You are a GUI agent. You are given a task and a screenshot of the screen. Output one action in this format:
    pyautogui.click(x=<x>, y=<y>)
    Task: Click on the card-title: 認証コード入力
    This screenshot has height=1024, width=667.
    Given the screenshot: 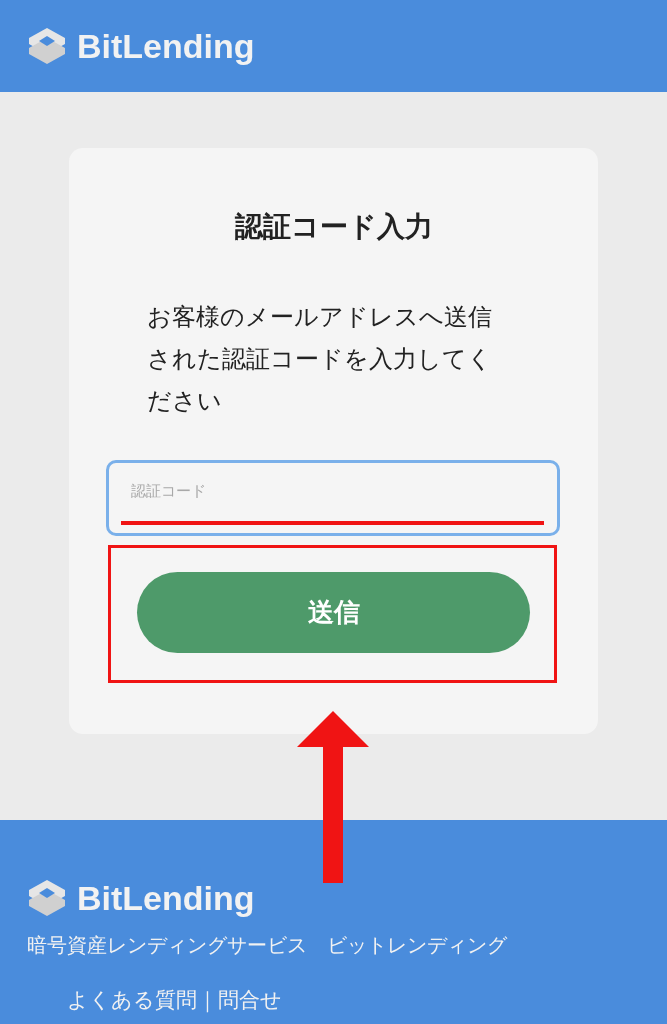 What is the action you would take?
    pyautogui.click(x=333, y=227)
    